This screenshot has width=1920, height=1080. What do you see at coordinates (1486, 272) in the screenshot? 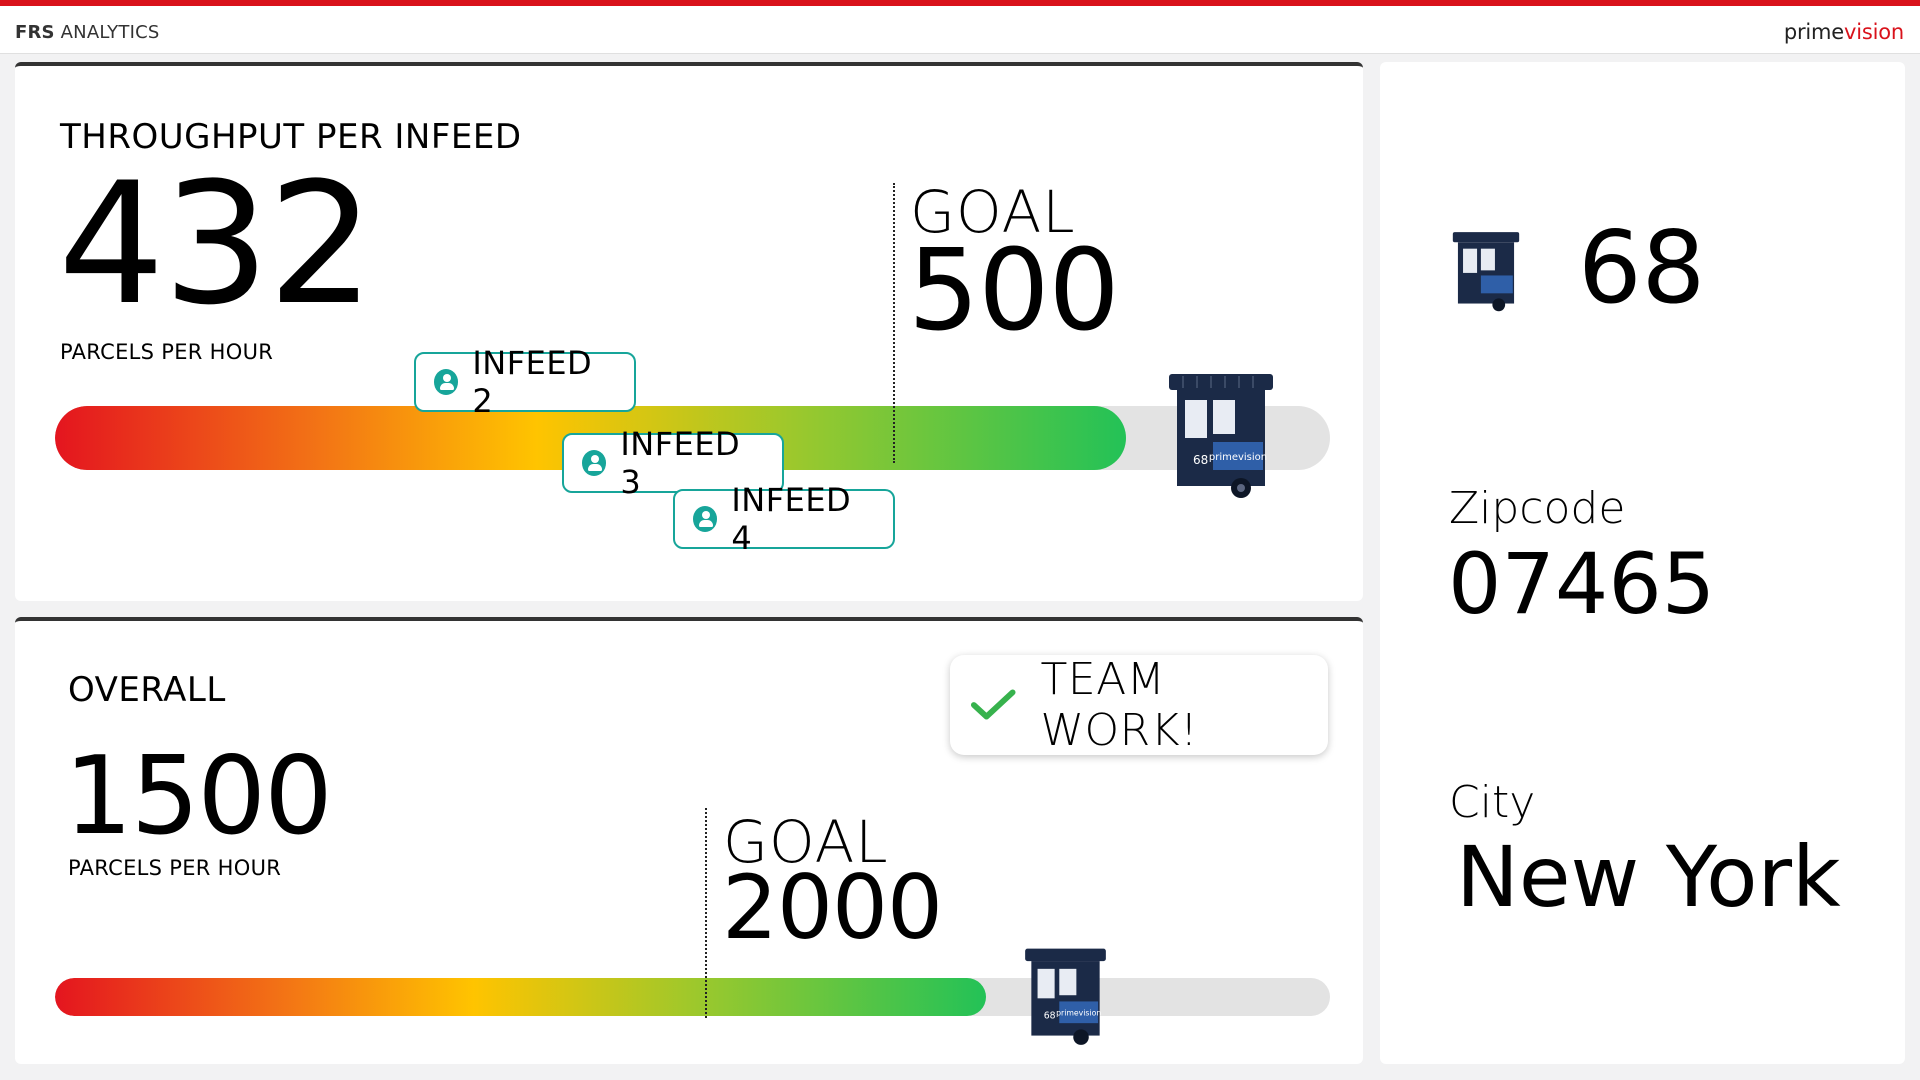
I see `robot-icon` at bounding box center [1486, 272].